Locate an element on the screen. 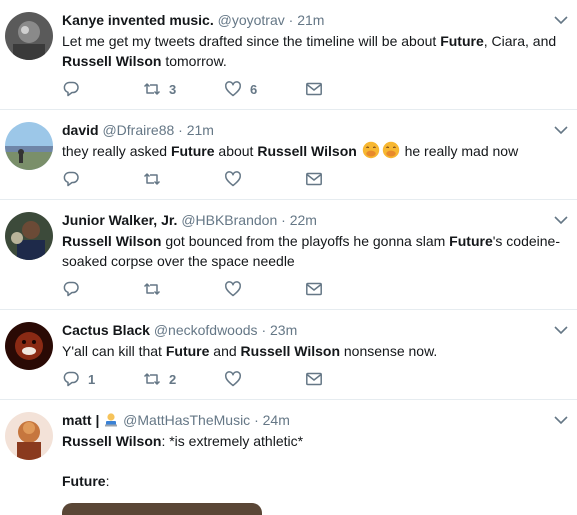  timestamp: 23m is located at coordinates (283, 330).